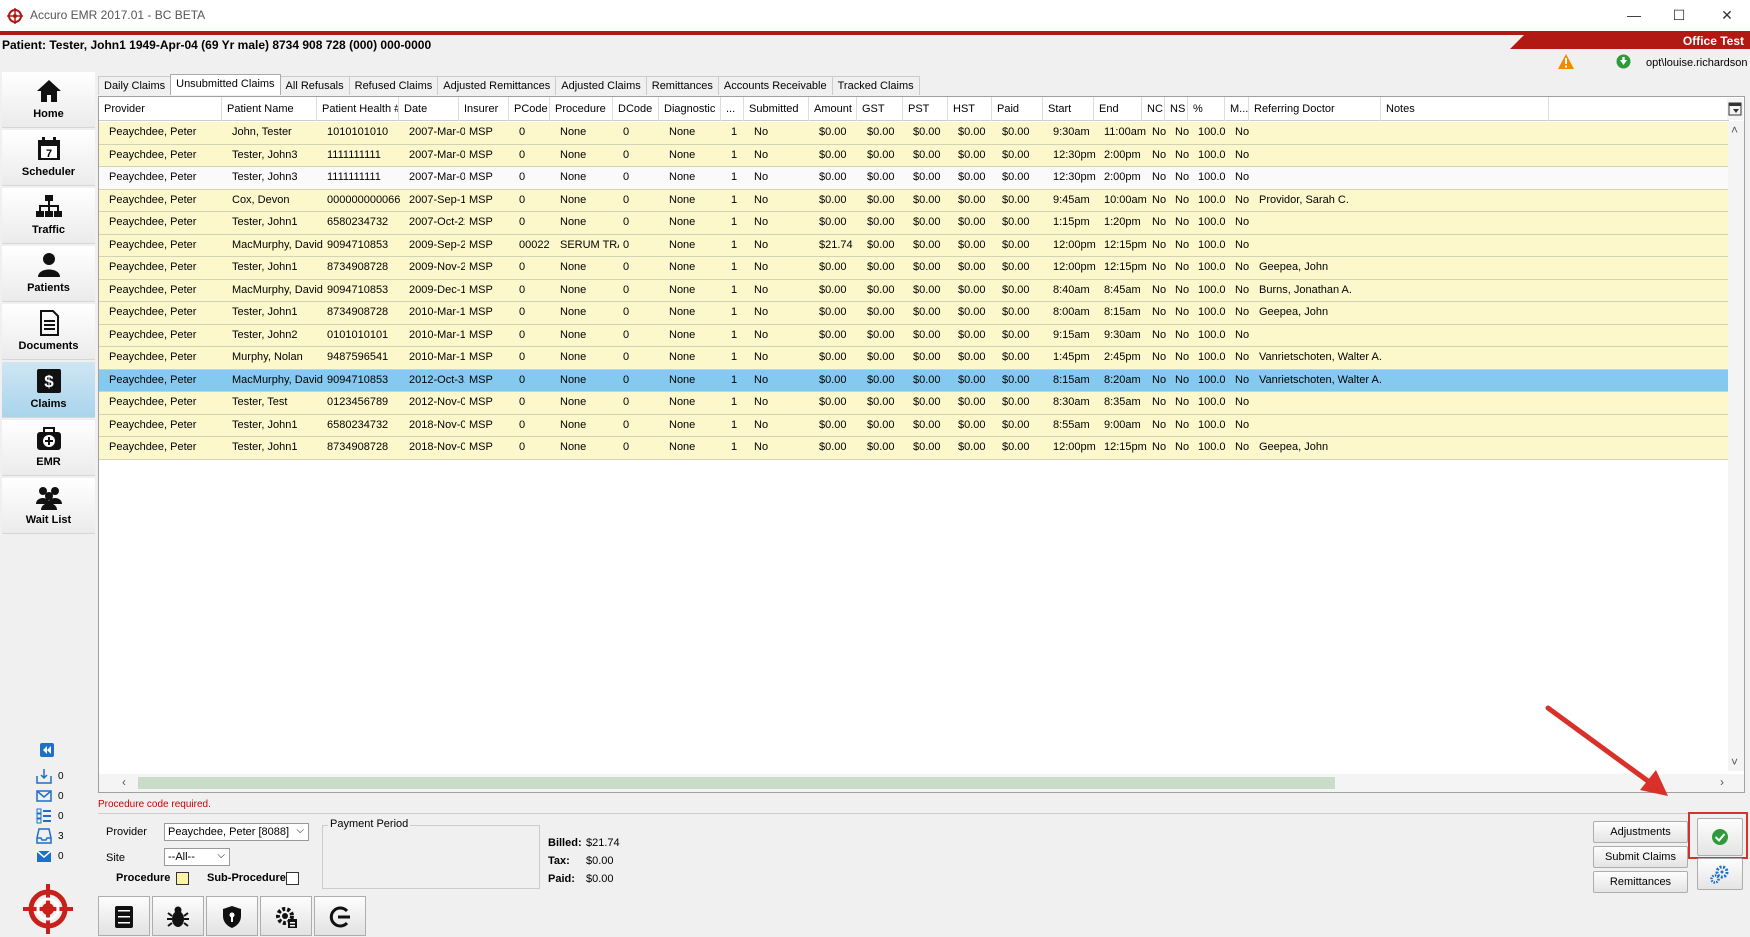 This screenshot has height=937, width=1750. I want to click on sidebar-item-patients: Patients, so click(48, 274).